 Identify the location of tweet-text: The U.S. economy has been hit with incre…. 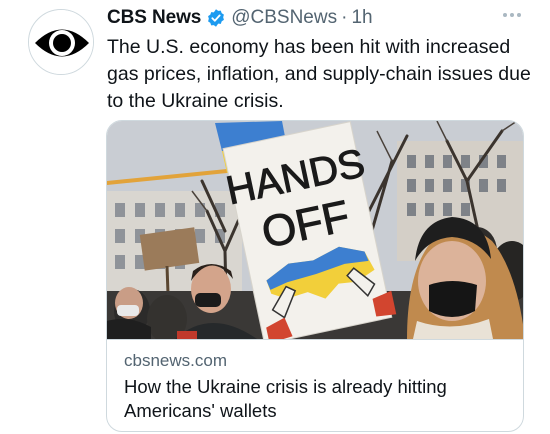
(319, 74).